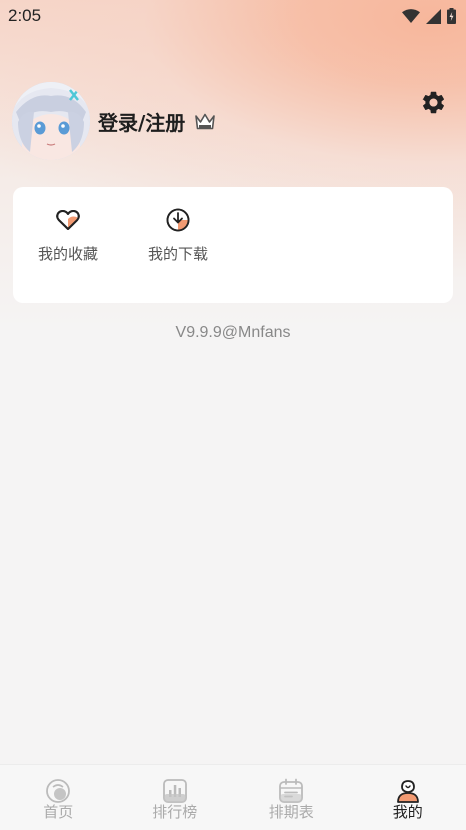 This screenshot has width=466, height=830. What do you see at coordinates (205, 121) in the screenshot?
I see `crown-icon` at bounding box center [205, 121].